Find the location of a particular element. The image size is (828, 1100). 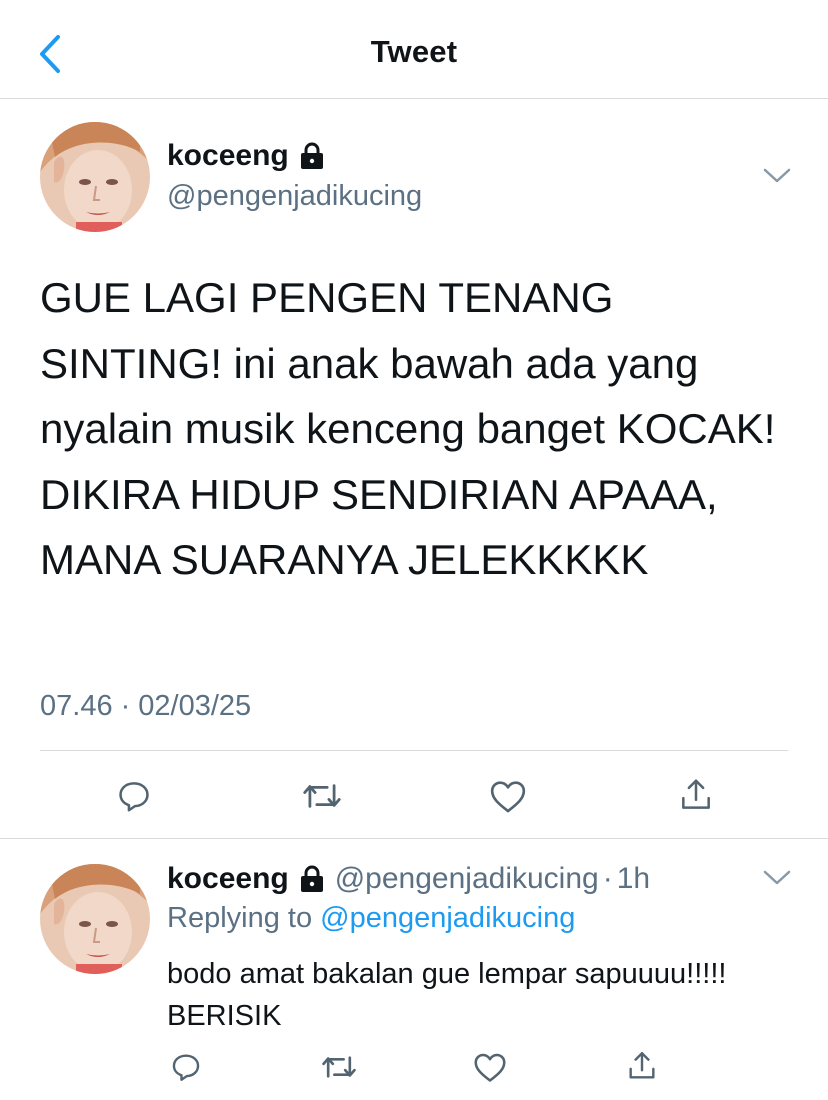

section-divider is located at coordinates (414, 838).